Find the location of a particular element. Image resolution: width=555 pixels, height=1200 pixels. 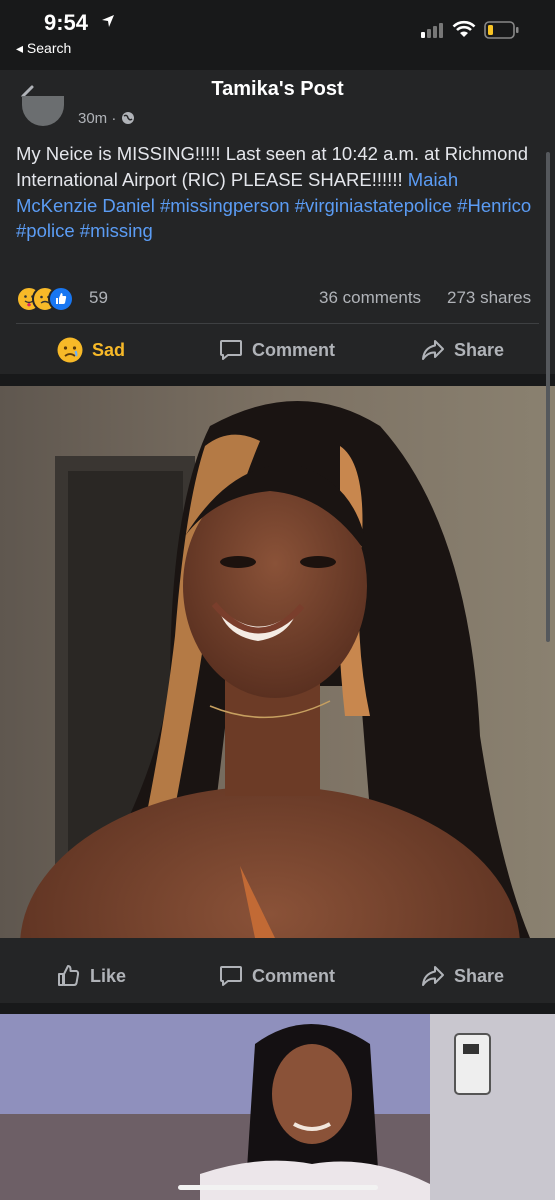

reaction-icons is located at coordinates (51, 299).